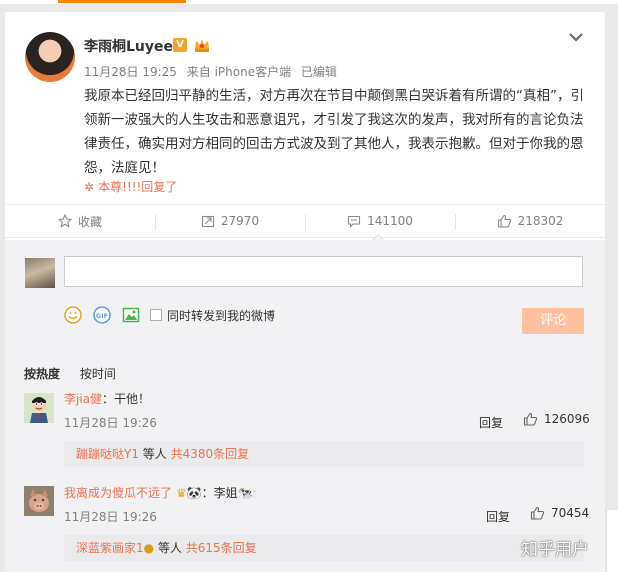 The image size is (618, 572). Describe the element at coordinates (40, 273) in the screenshot. I see `my-avatar` at that location.